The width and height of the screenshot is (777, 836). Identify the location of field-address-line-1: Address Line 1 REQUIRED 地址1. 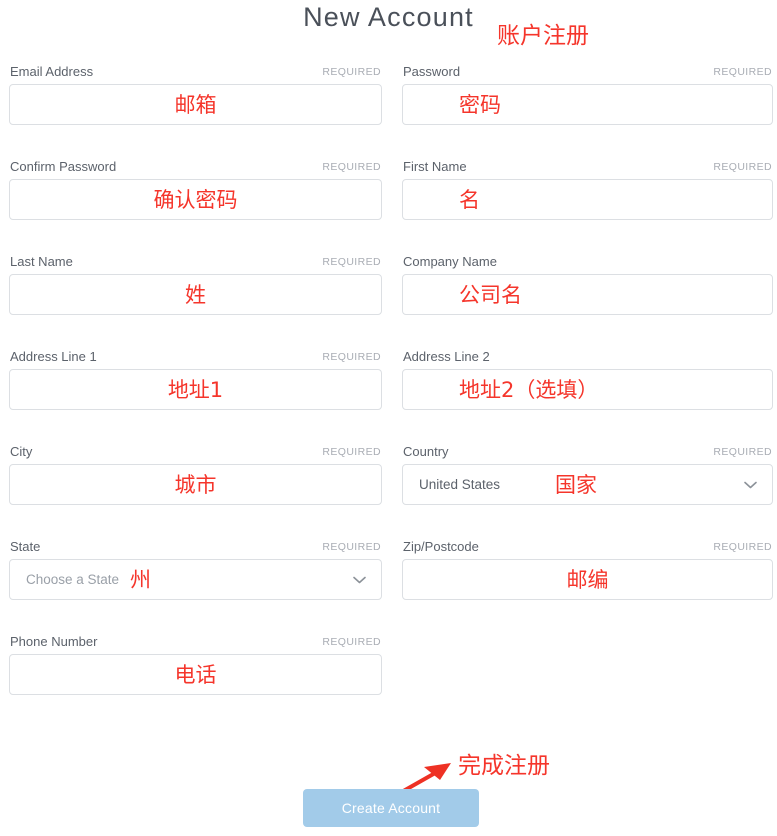
(195, 378).